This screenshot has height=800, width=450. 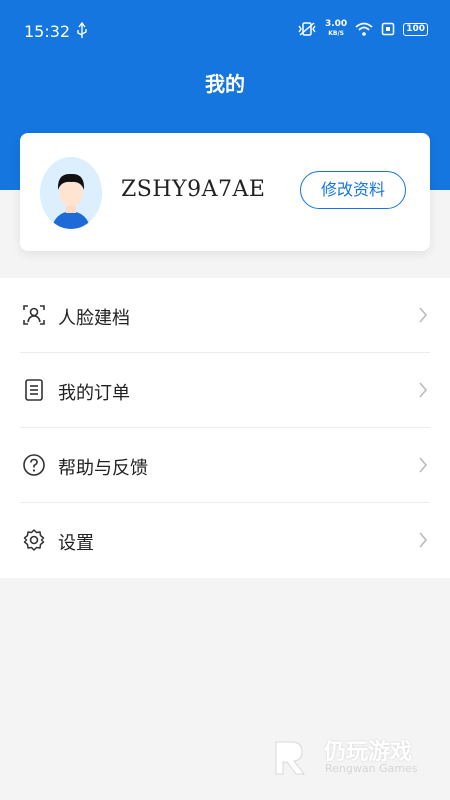 What do you see at coordinates (225, 390) in the screenshot?
I see `menu-item-my-orders: 我的订单` at bounding box center [225, 390].